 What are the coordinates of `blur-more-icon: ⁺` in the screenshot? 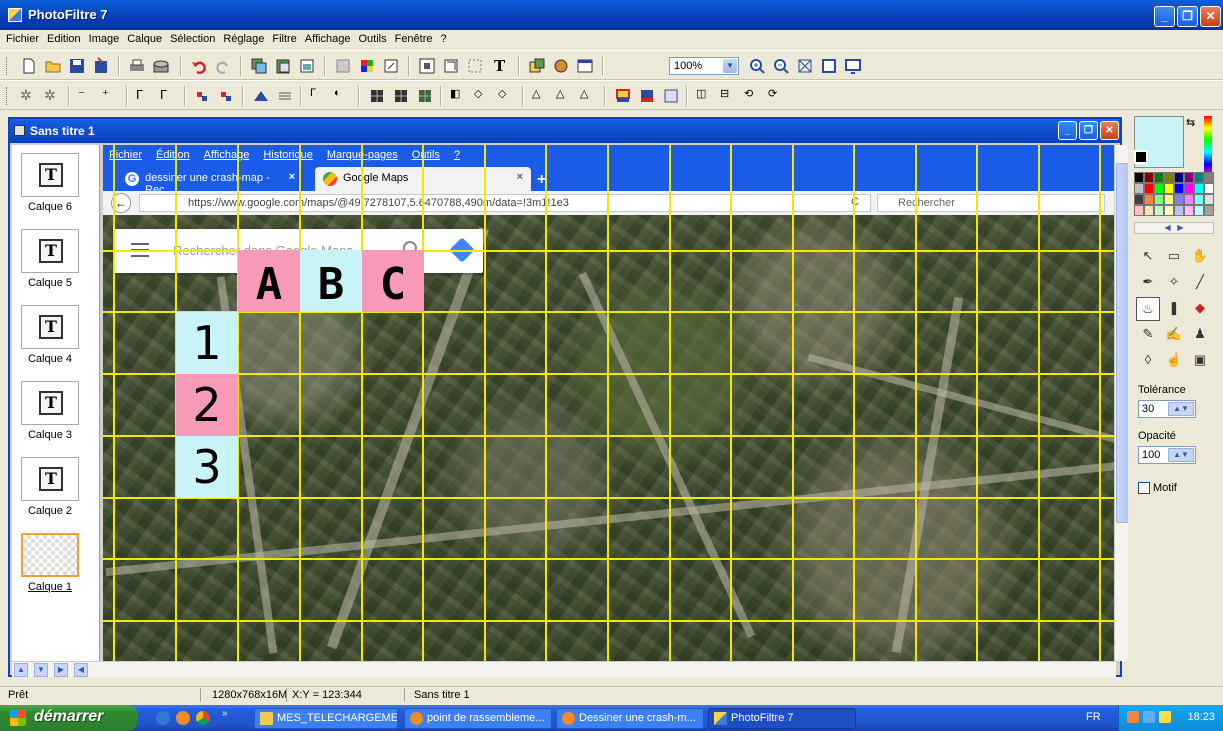 It's located at (111, 96).